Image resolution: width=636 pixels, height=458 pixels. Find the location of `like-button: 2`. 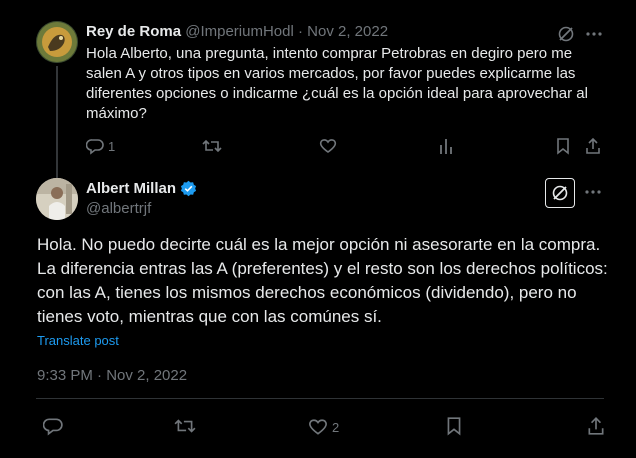

like-button: 2 is located at coordinates (323, 427).